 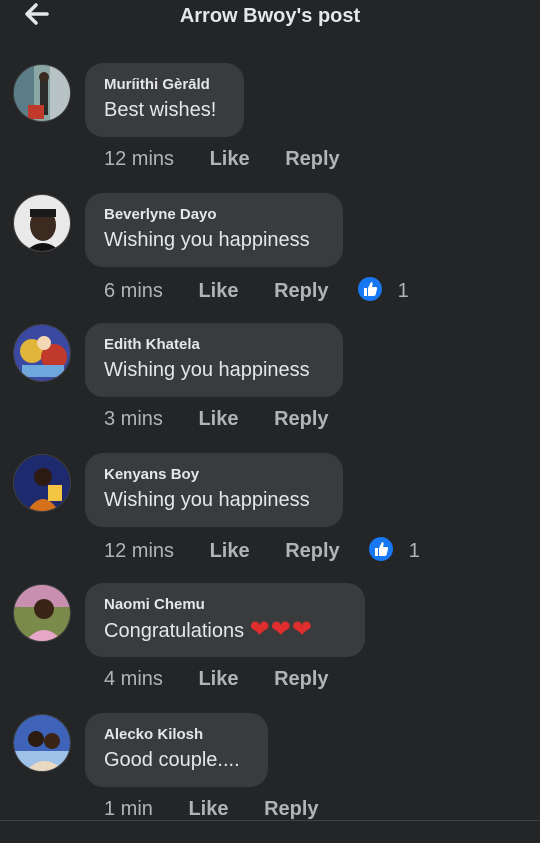 I want to click on comment-actions: 12 mins Like Reply 1, so click(x=262, y=549).